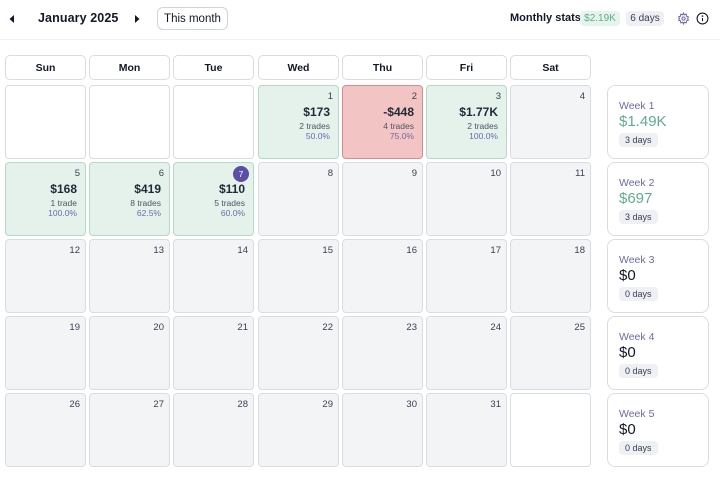 Image resolution: width=720 pixels, height=479 pixels. Describe the element at coordinates (550, 276) in the screenshot. I see `day-cell-18: 18` at that location.